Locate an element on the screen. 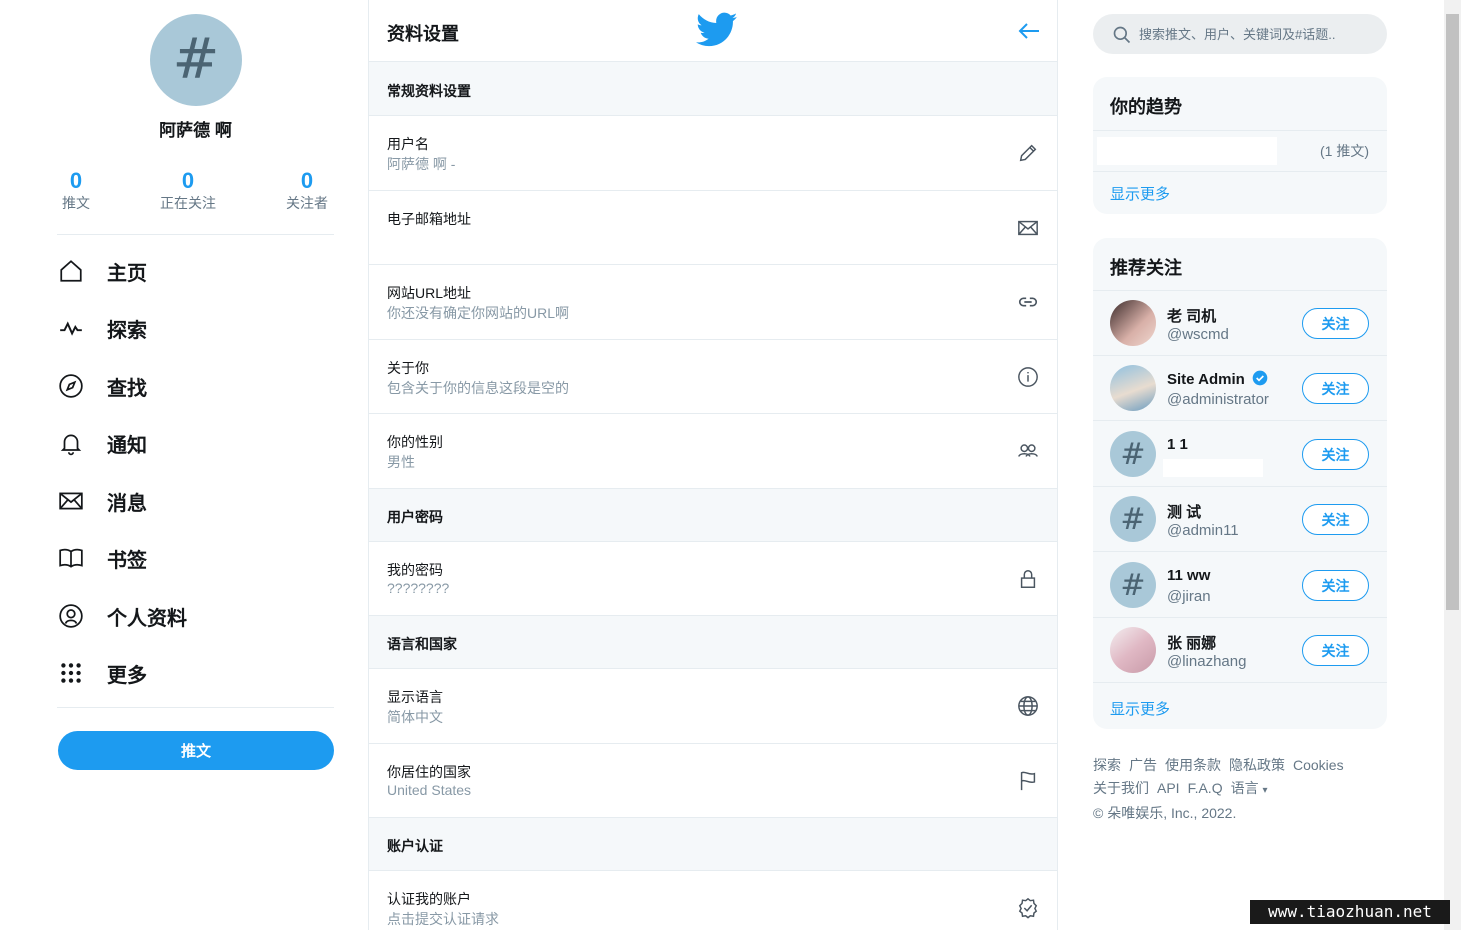 The width and height of the screenshot is (1461, 930). row-username-value: 阿萨德 啊 - is located at coordinates (421, 164).